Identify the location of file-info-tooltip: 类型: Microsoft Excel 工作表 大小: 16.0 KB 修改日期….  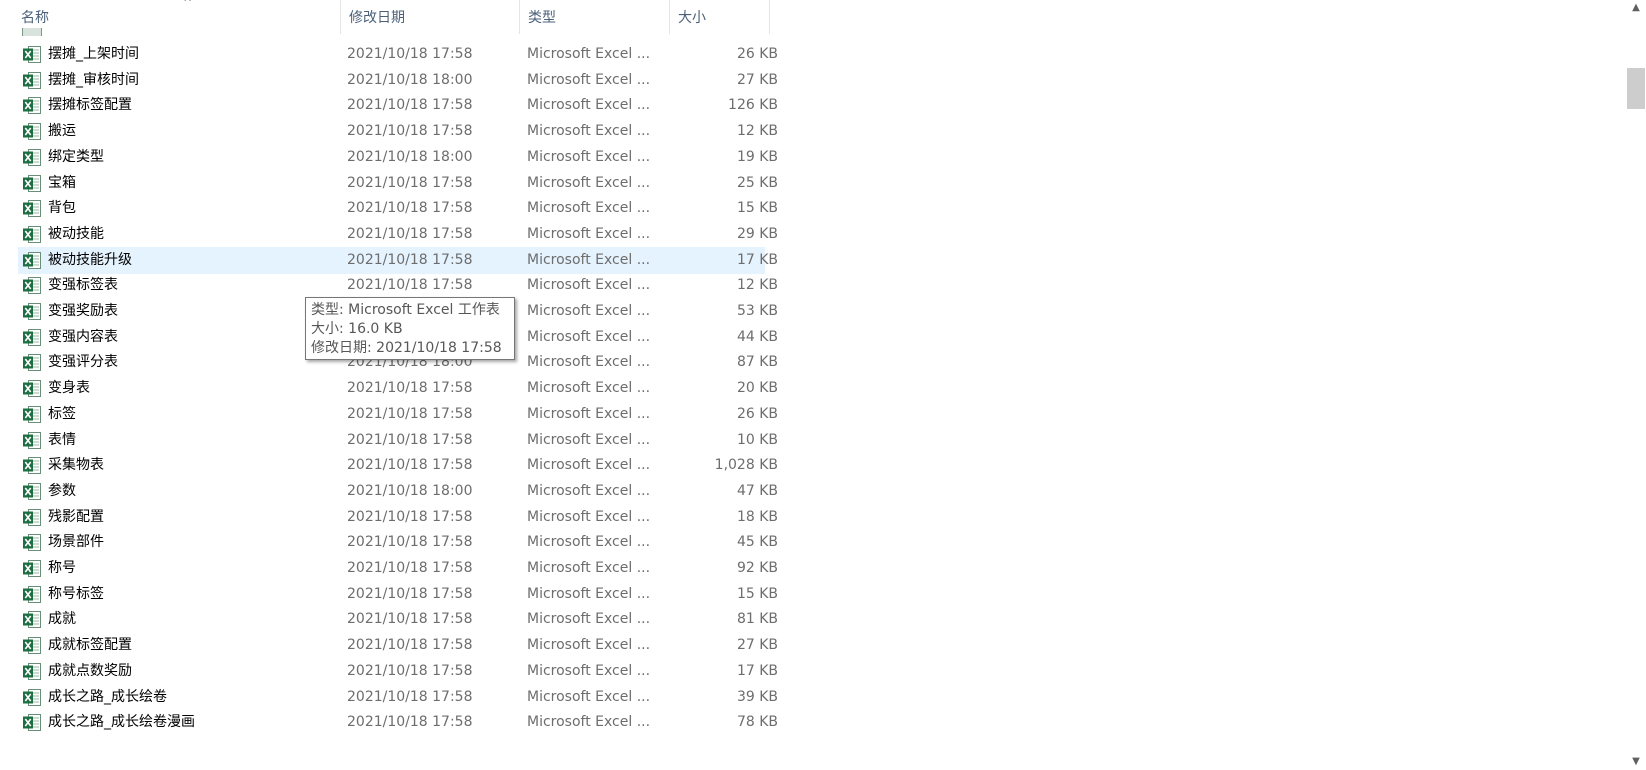
(410, 328).